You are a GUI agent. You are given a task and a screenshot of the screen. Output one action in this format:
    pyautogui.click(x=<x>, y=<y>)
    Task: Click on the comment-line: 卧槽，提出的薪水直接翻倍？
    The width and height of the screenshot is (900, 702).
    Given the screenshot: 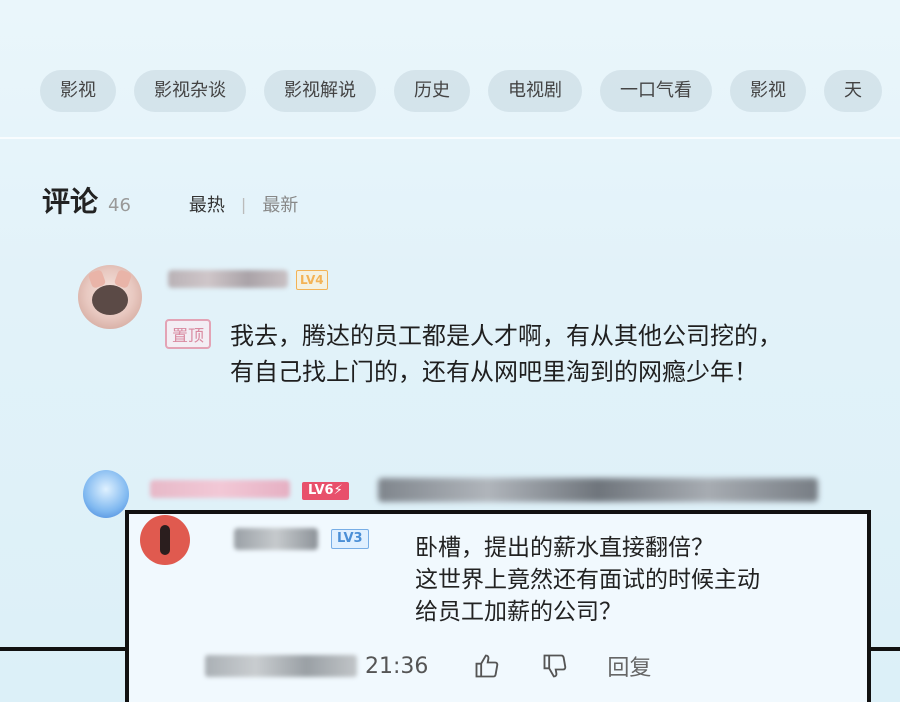 What is the action you would take?
    pyautogui.click(x=564, y=548)
    